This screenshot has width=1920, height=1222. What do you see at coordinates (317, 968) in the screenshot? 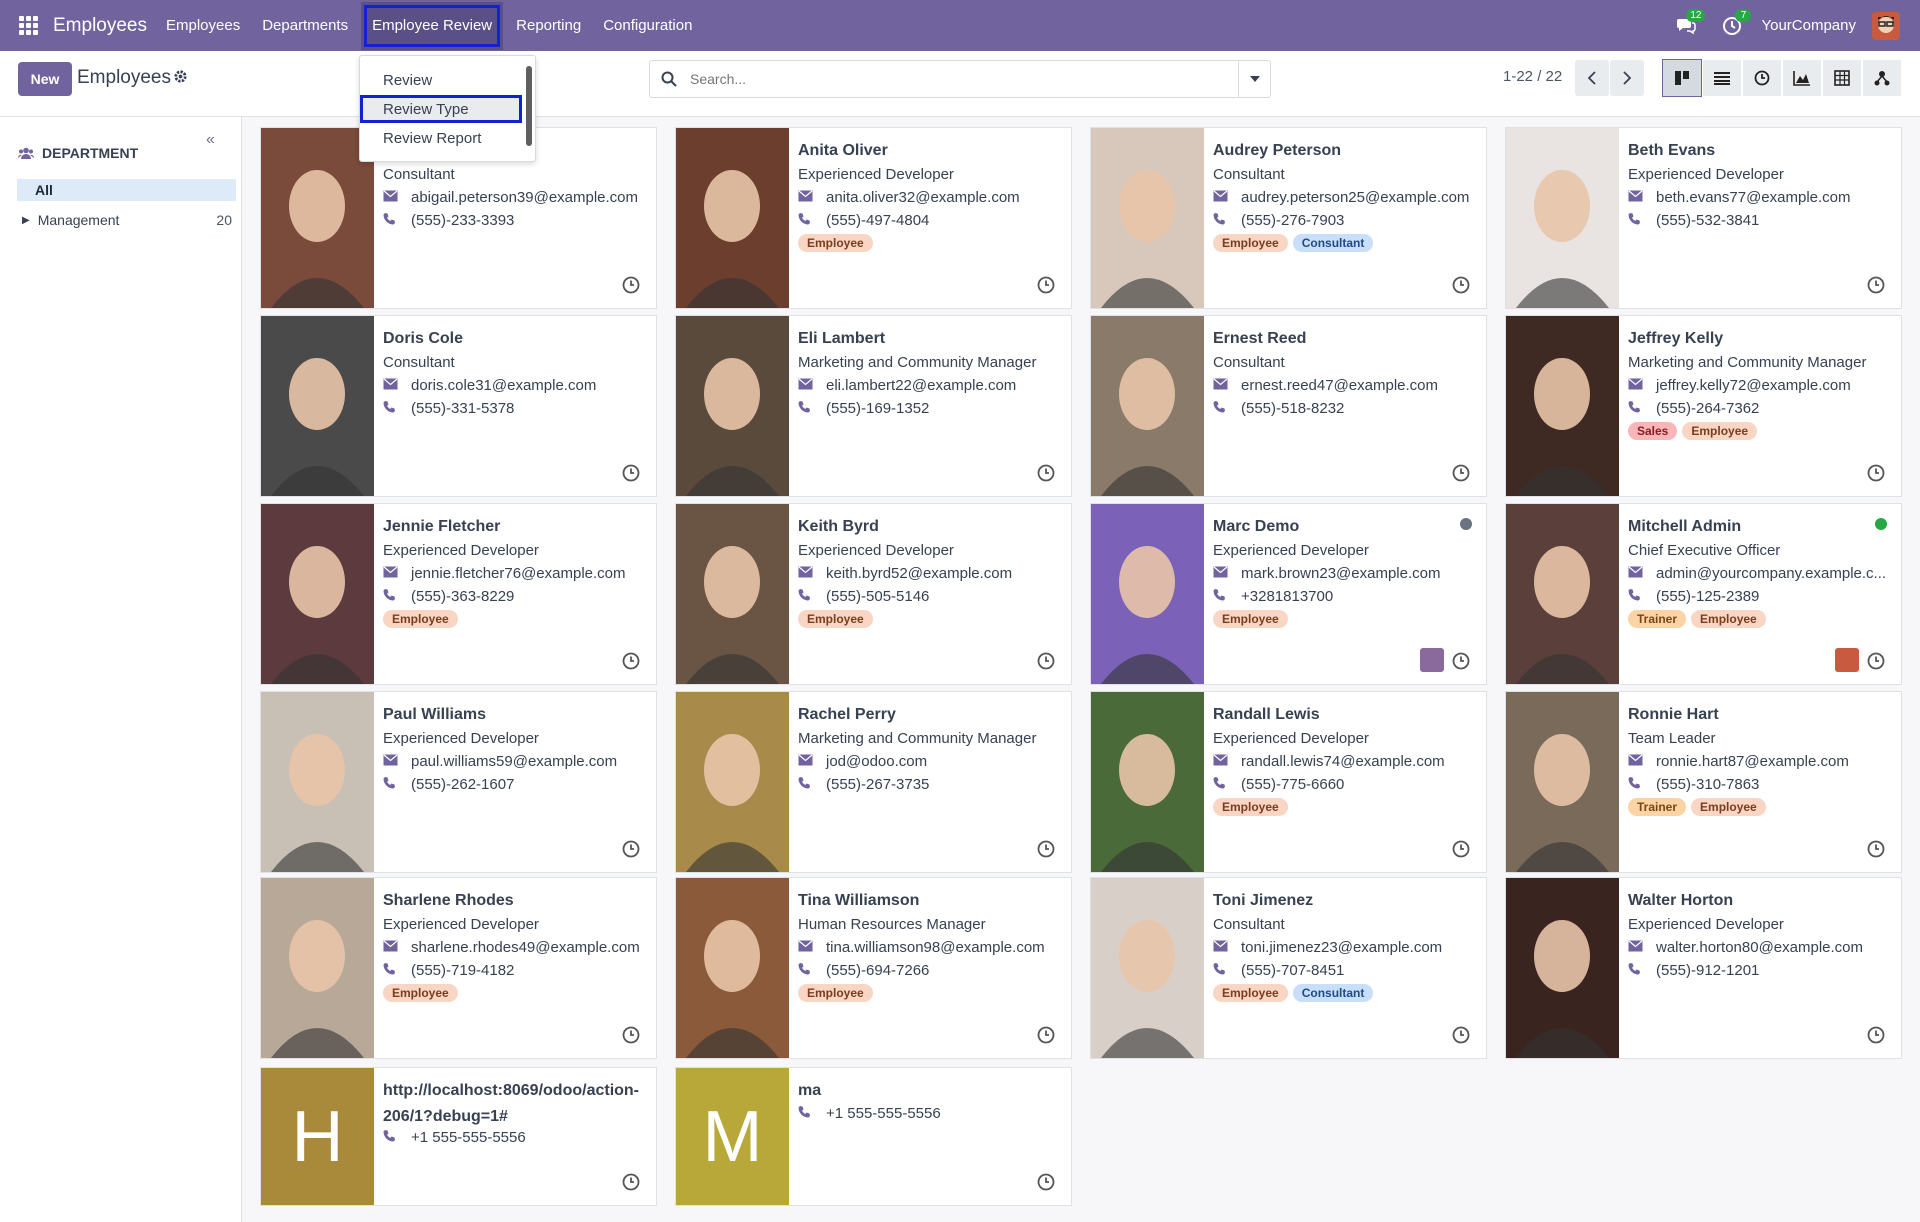
I see `employee-photo` at bounding box center [317, 968].